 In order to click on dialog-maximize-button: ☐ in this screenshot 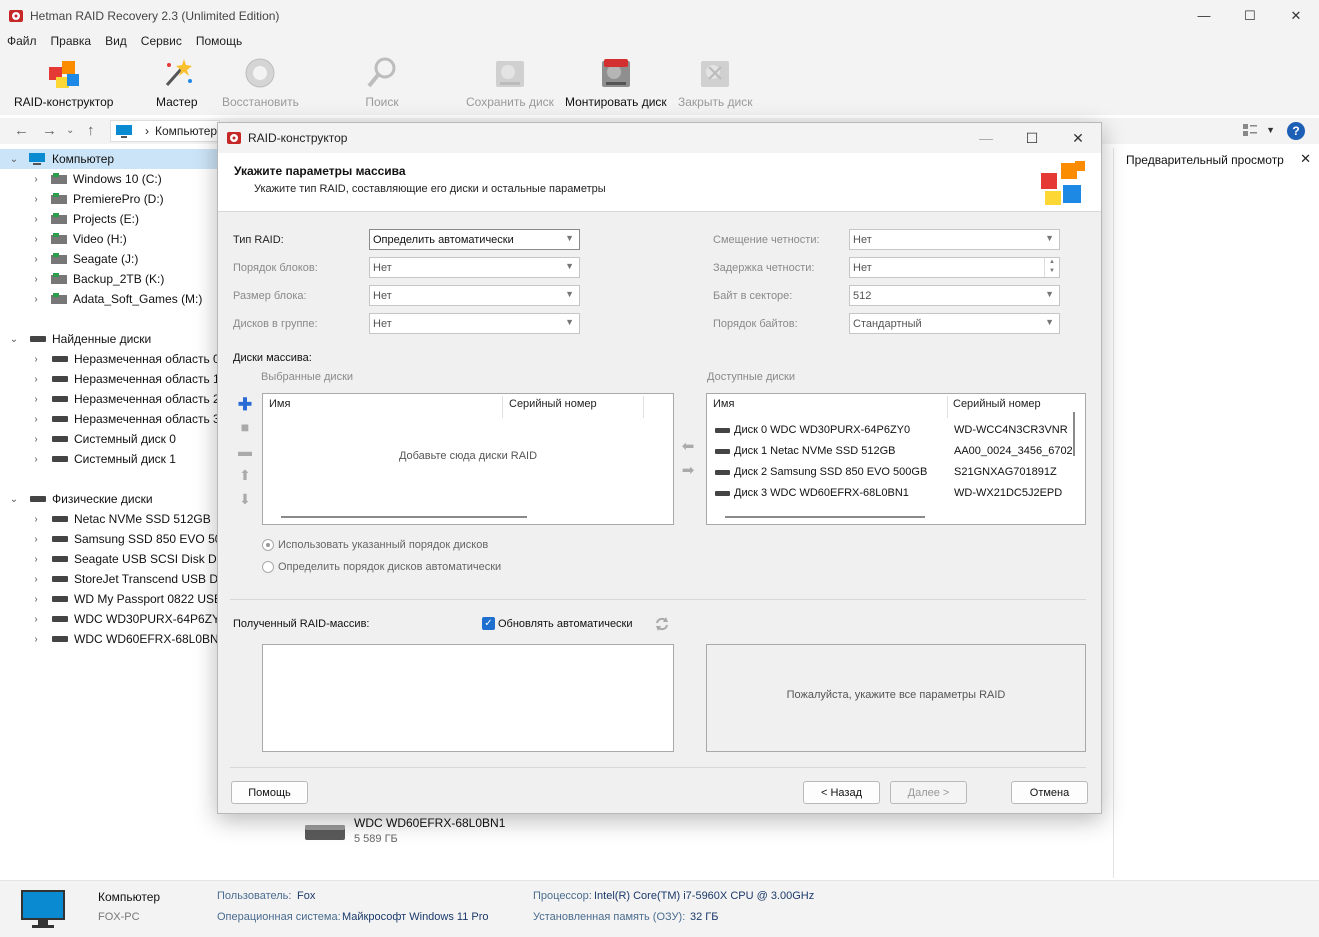, I will do `click(1032, 138)`.